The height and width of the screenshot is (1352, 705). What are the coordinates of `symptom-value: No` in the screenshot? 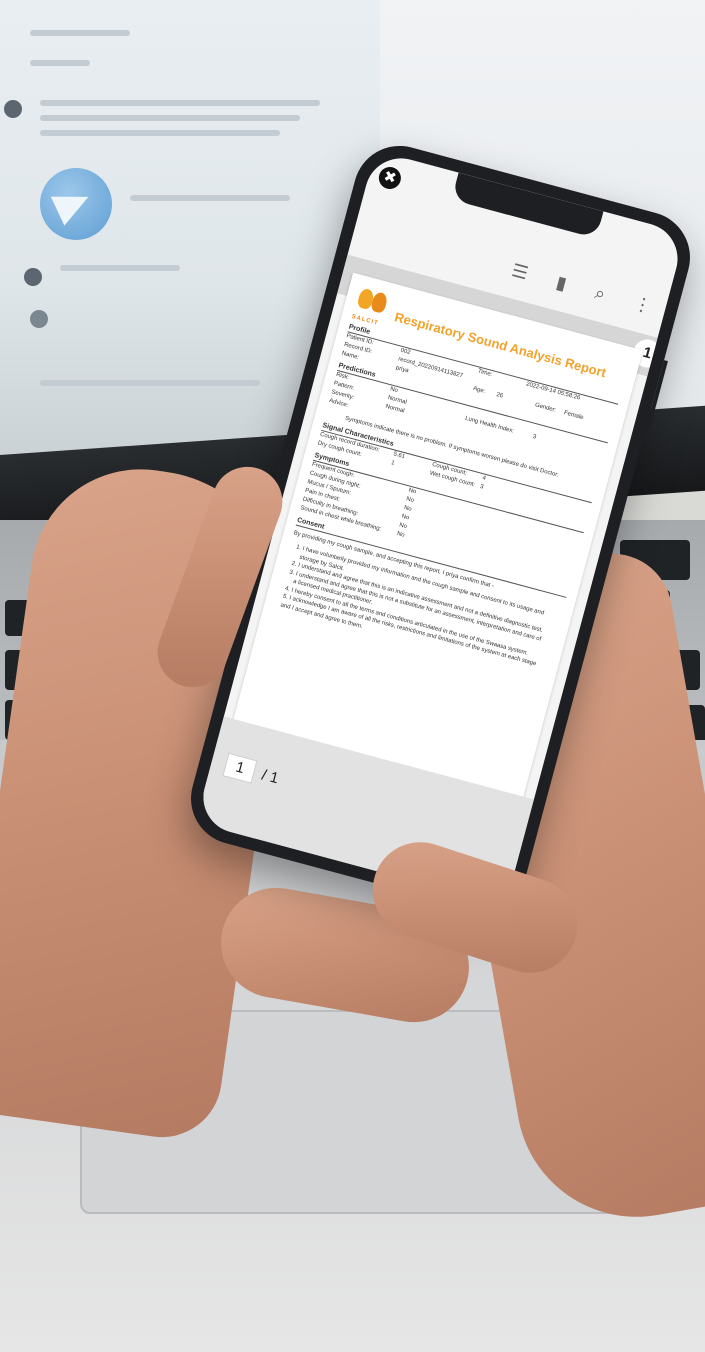 It's located at (401, 535).